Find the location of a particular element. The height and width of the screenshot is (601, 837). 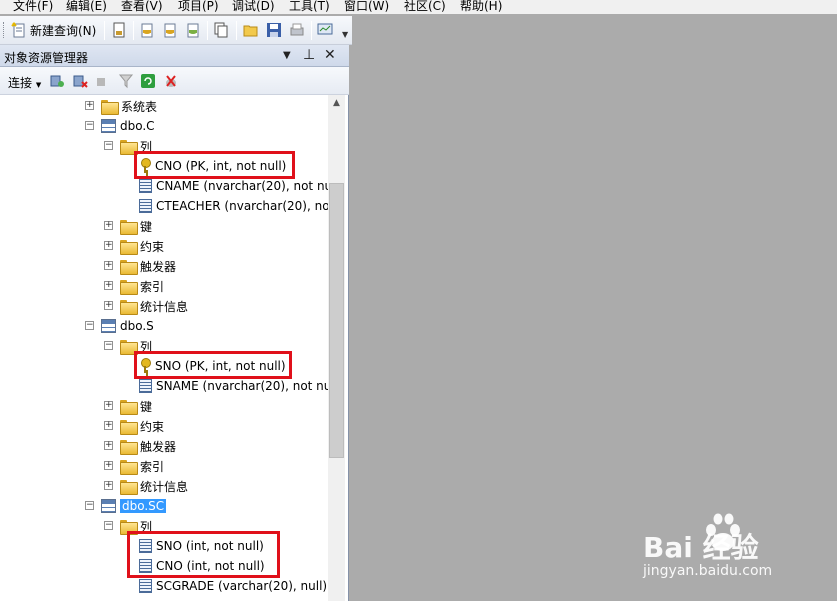

tree-item-column-scgrade: SCGRADE (varchar(20), null) is located at coordinates (233, 586).